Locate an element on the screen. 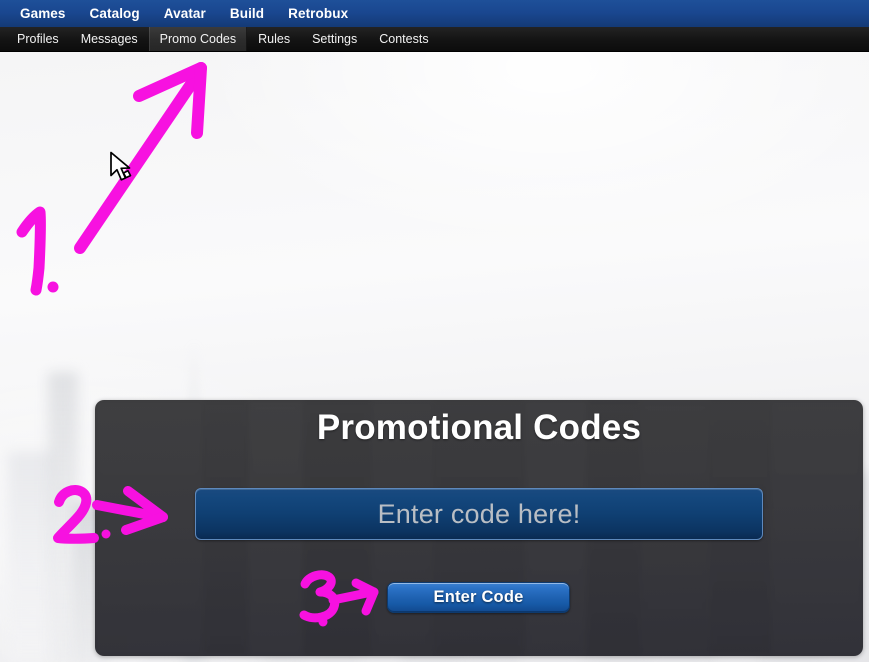  subnav-item-messages: Messages is located at coordinates (109, 39).